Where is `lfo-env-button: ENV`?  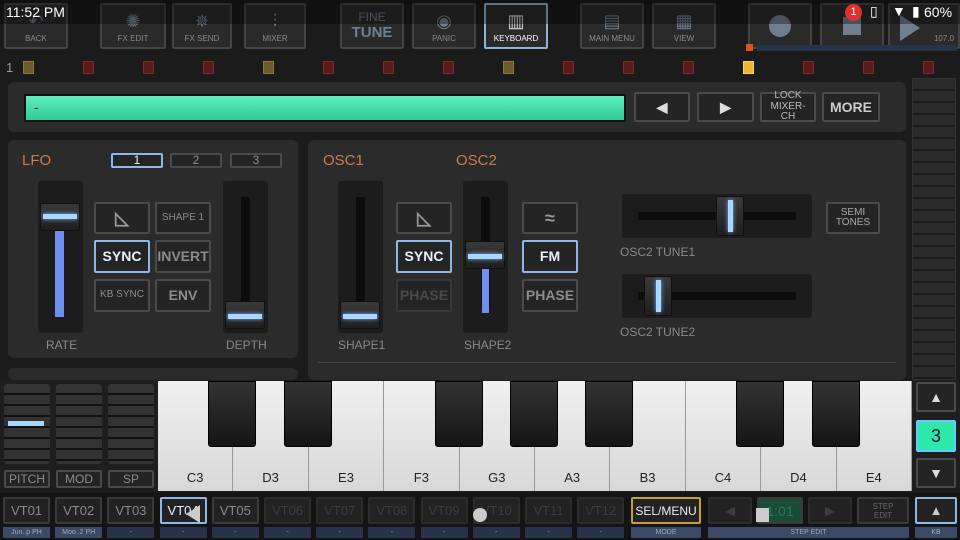
lfo-env-button: ENV is located at coordinates (183, 295).